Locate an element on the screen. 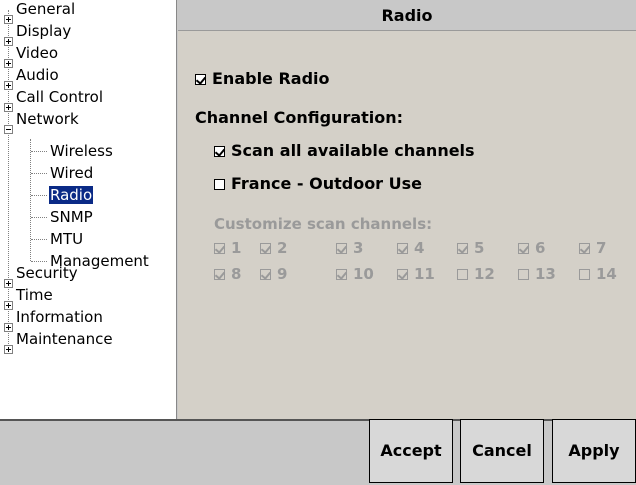 The width and height of the screenshot is (636, 485). accept-button: Accept is located at coordinates (411, 451).